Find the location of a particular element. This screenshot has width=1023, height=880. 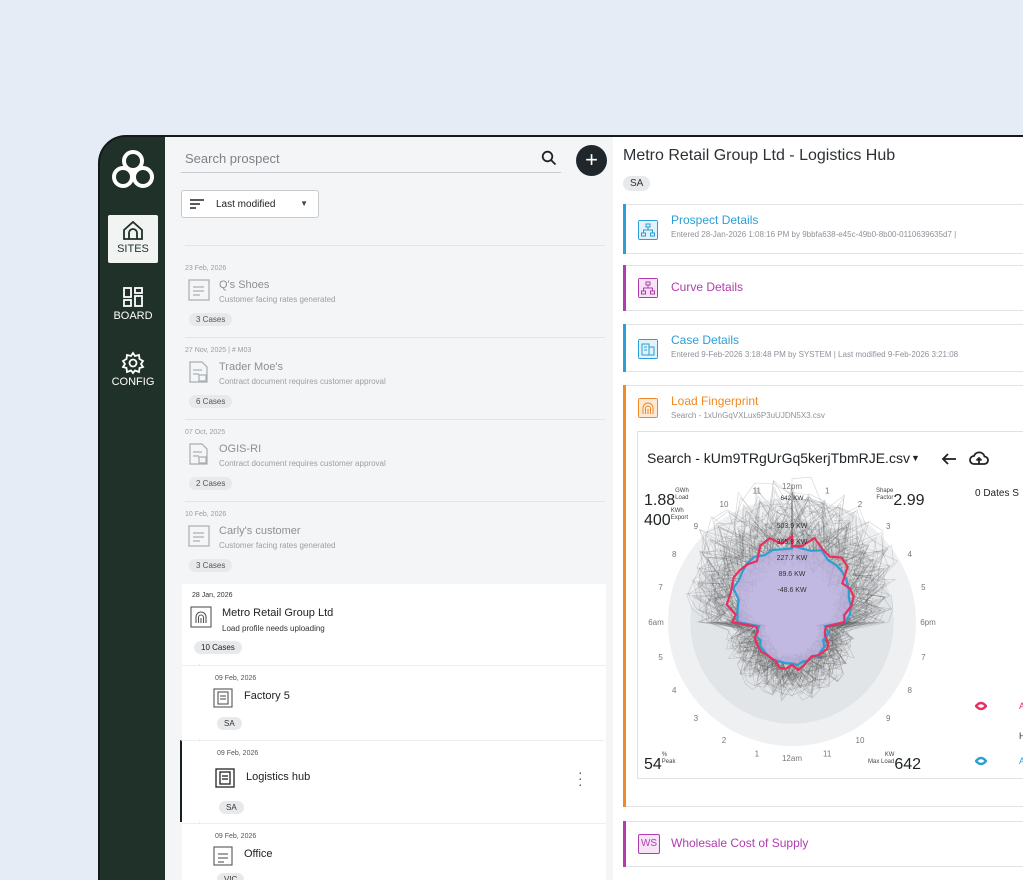

add-prospect-button: + is located at coordinates (591, 160).